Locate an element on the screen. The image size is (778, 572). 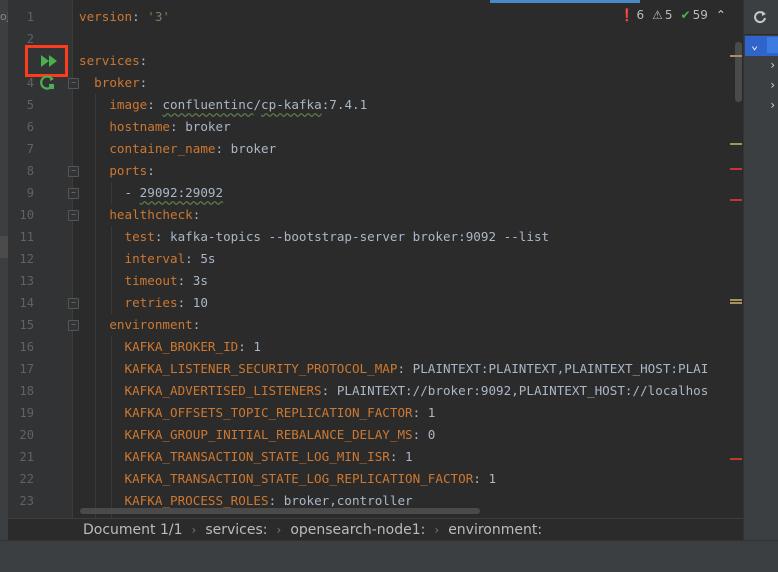
breadcrumb-item: opensearch-node1: is located at coordinates (357, 530).